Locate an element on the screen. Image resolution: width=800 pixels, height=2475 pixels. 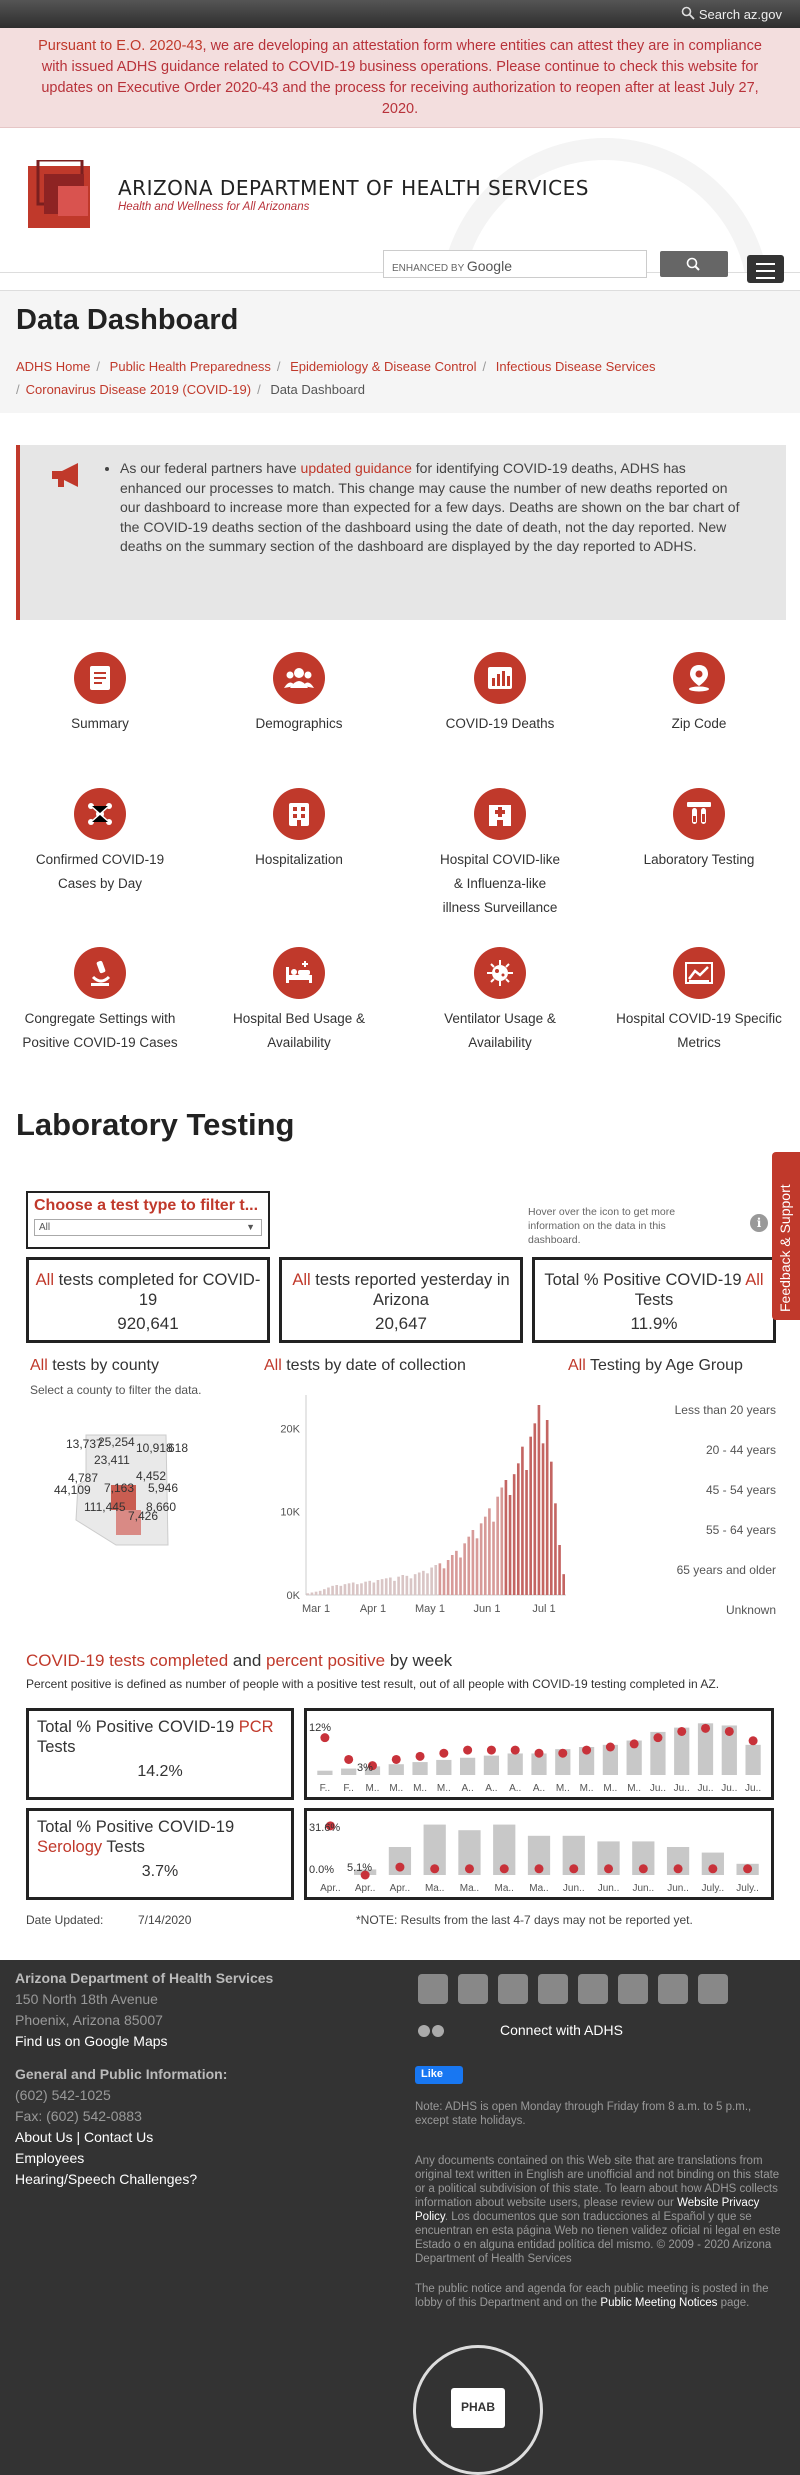
info-icon: i is located at coordinates (759, 1223).